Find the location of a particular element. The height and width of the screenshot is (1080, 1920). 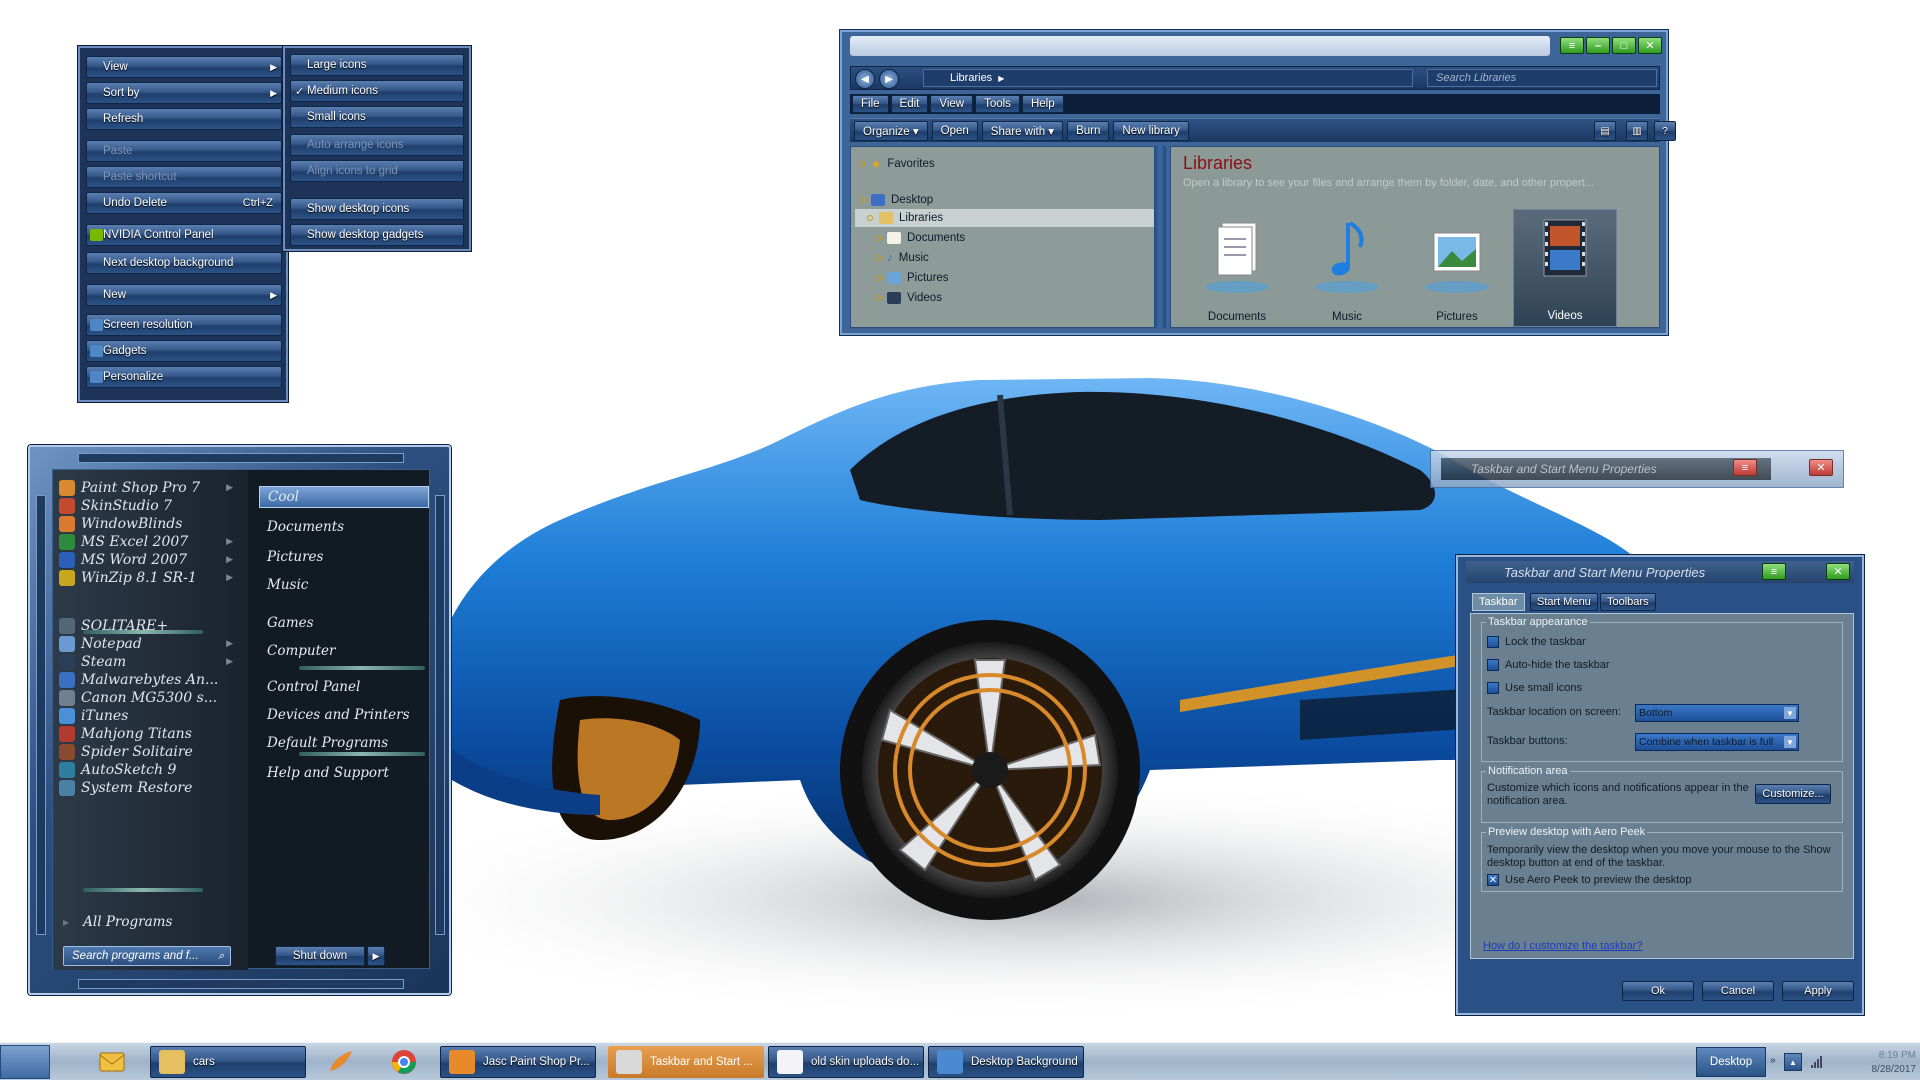

view-item-medium-icons: ✓ Medium icons is located at coordinates (377, 91).